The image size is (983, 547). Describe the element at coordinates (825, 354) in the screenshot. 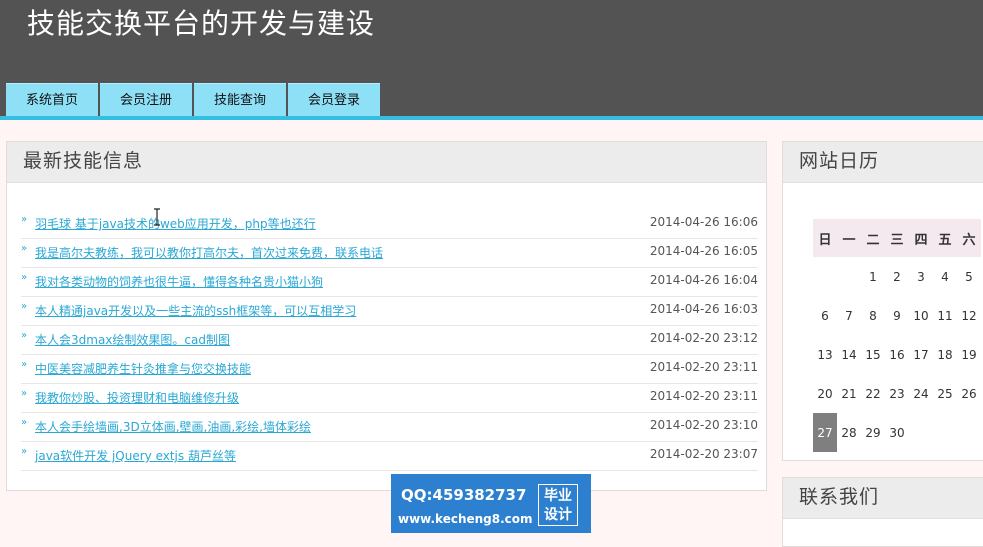

I see `calendar-day: 13` at that location.